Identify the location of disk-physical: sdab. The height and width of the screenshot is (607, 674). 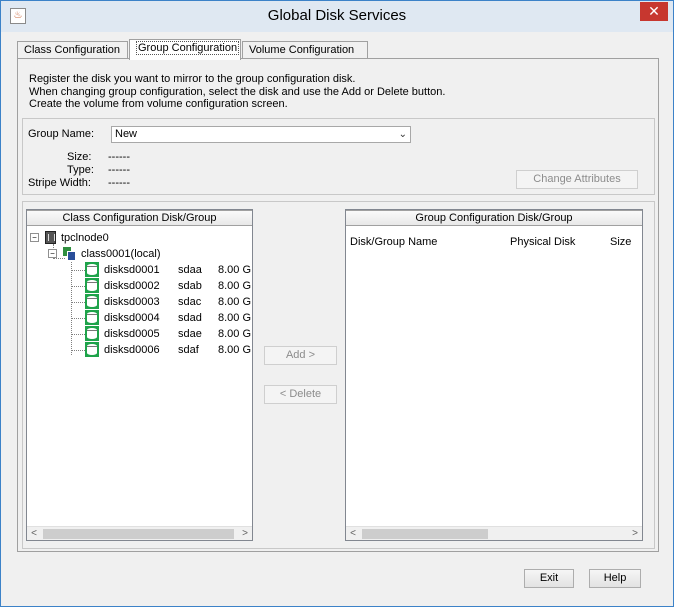
(190, 286).